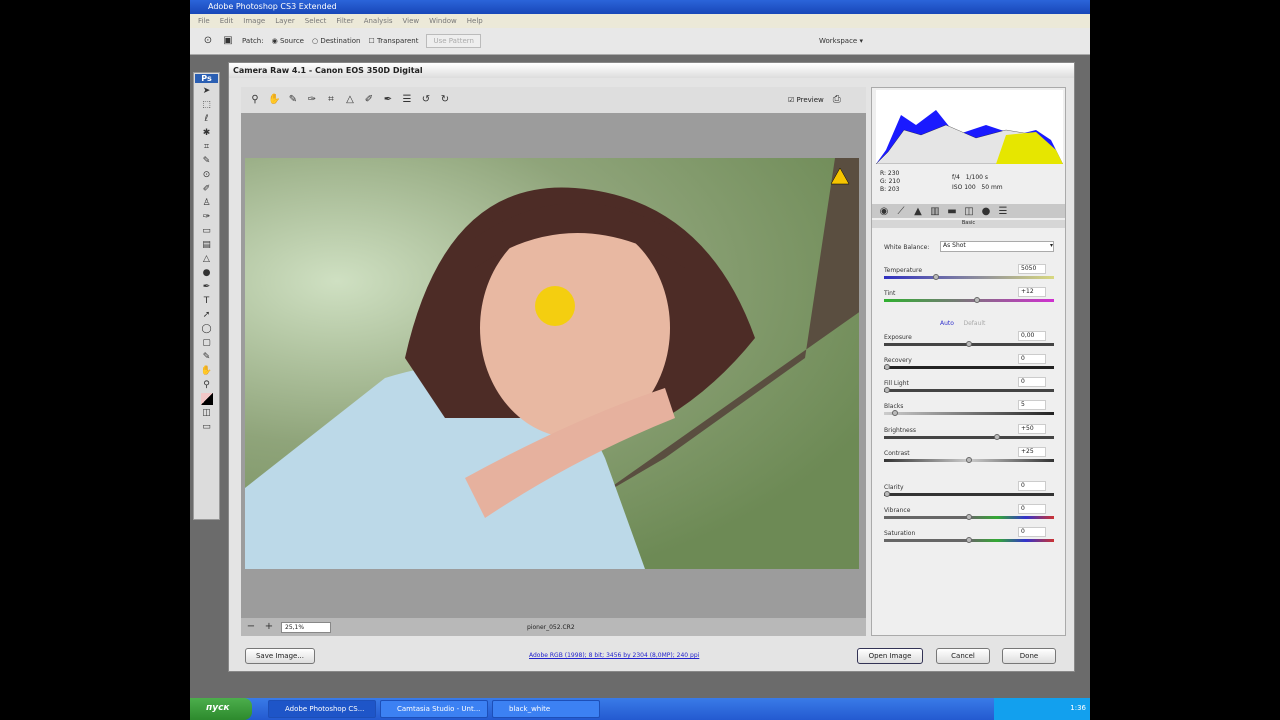  Describe the element at coordinates (207, 343) in the screenshot. I see `notes-tool-icon: ▢` at that location.